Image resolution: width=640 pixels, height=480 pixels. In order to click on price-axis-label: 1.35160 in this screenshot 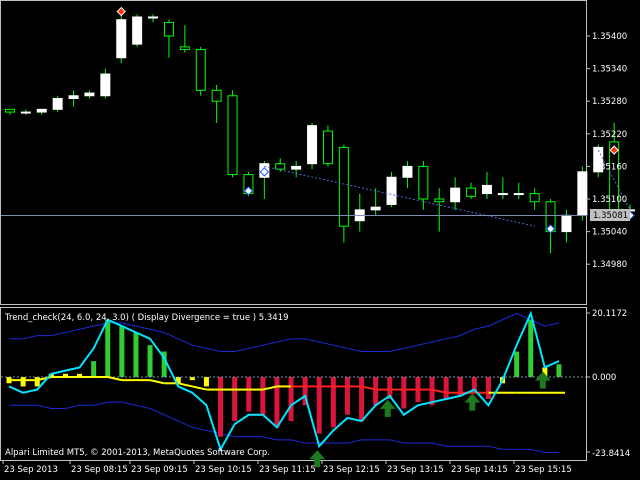, I will do `click(609, 167)`.